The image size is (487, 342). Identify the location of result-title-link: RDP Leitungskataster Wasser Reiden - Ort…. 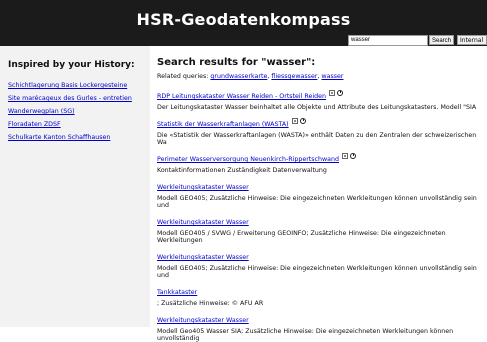
(241, 96).